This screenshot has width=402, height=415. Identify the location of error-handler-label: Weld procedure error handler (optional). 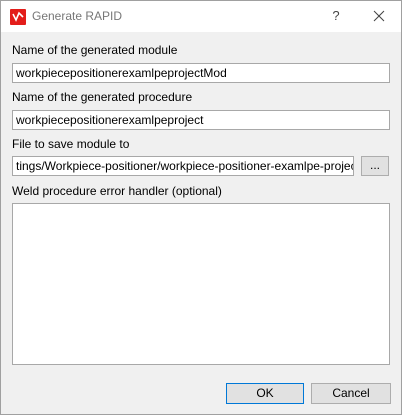
(117, 191).